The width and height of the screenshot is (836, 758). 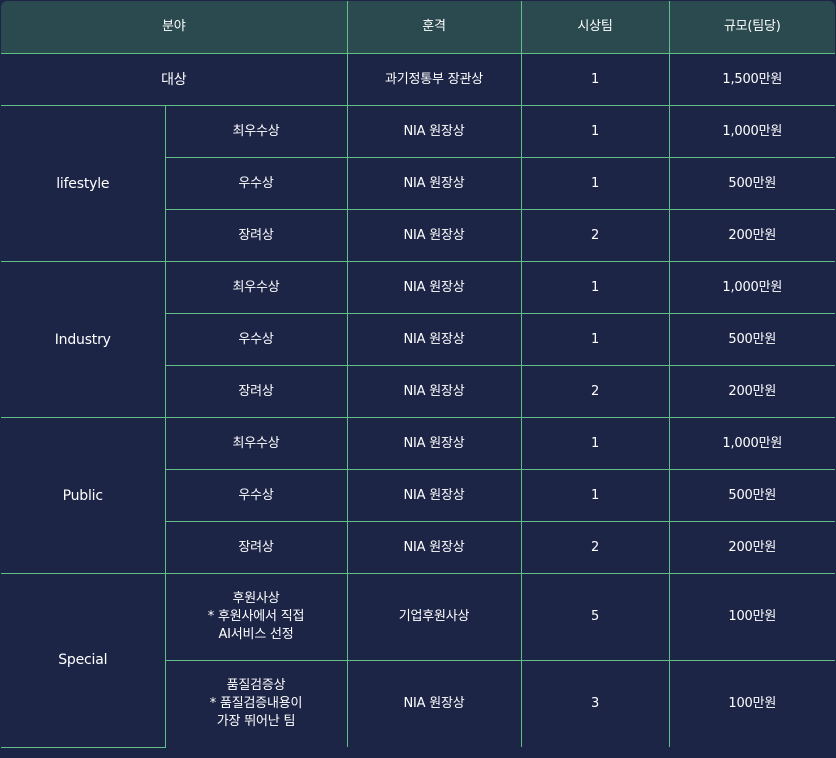 What do you see at coordinates (174, 27) in the screenshot?
I see `header-category: 분야` at bounding box center [174, 27].